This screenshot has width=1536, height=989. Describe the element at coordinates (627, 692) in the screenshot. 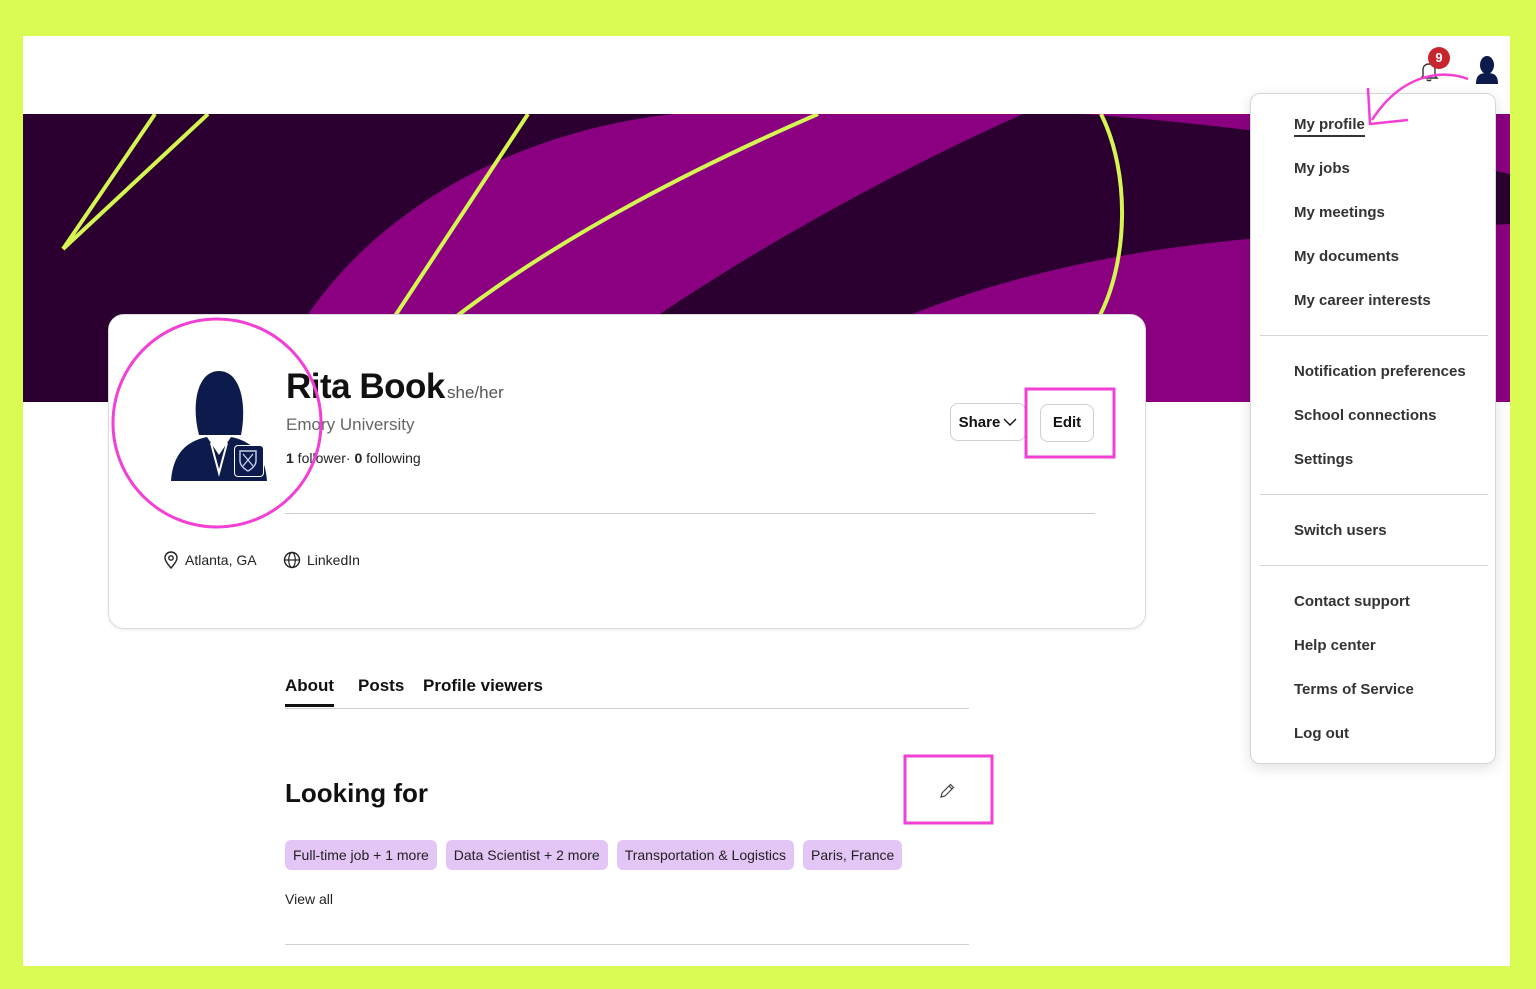

I see `profile-tabs: About Posts Profile viewers` at that location.